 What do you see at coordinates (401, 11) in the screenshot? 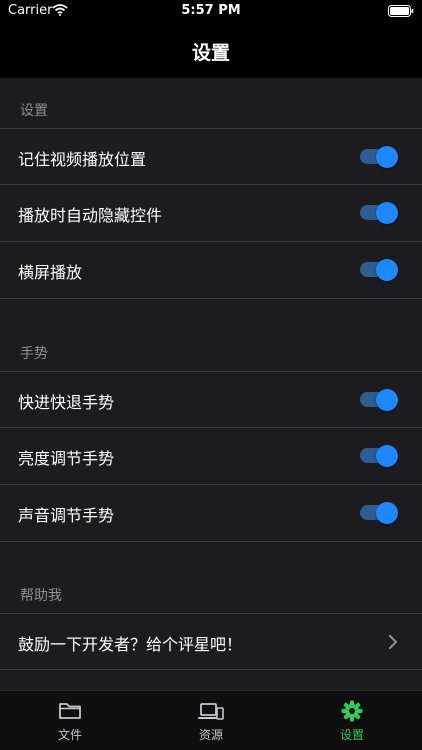
I see `battery-icon` at bounding box center [401, 11].